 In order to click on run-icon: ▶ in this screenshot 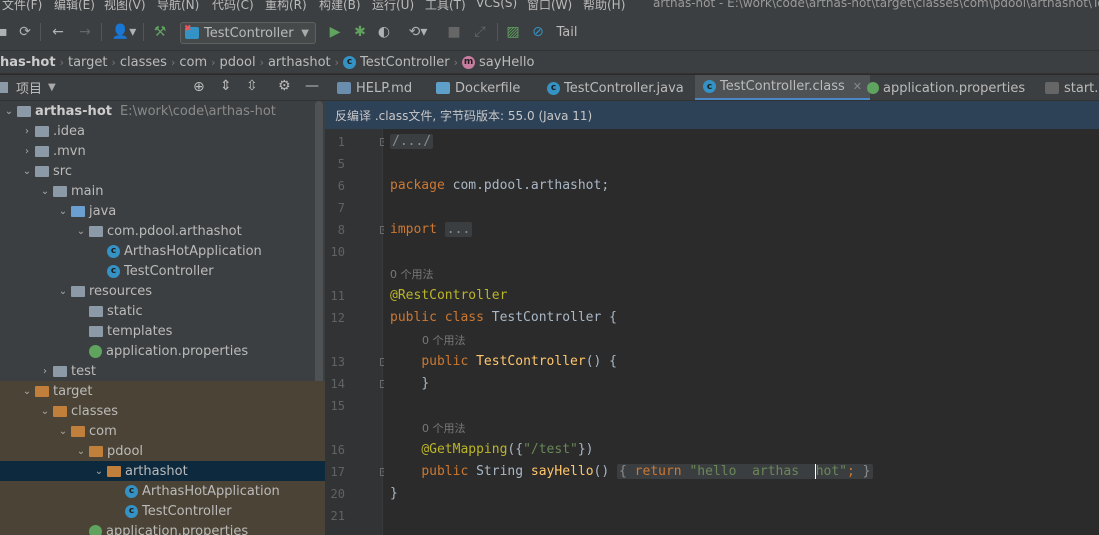, I will do `click(335, 32)`.